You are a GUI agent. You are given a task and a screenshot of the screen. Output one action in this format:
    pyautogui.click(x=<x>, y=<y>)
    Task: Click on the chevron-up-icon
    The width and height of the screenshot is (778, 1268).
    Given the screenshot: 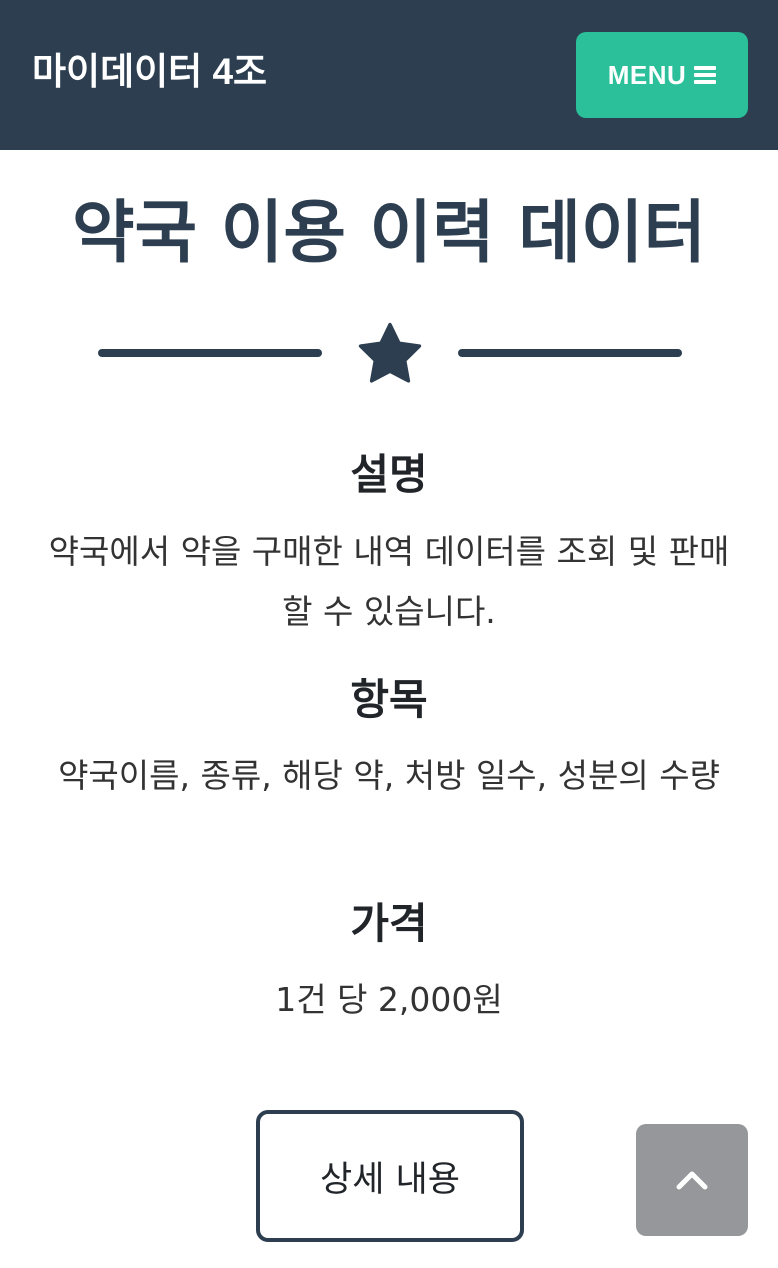 What is the action you would take?
    pyautogui.click(x=692, y=1180)
    